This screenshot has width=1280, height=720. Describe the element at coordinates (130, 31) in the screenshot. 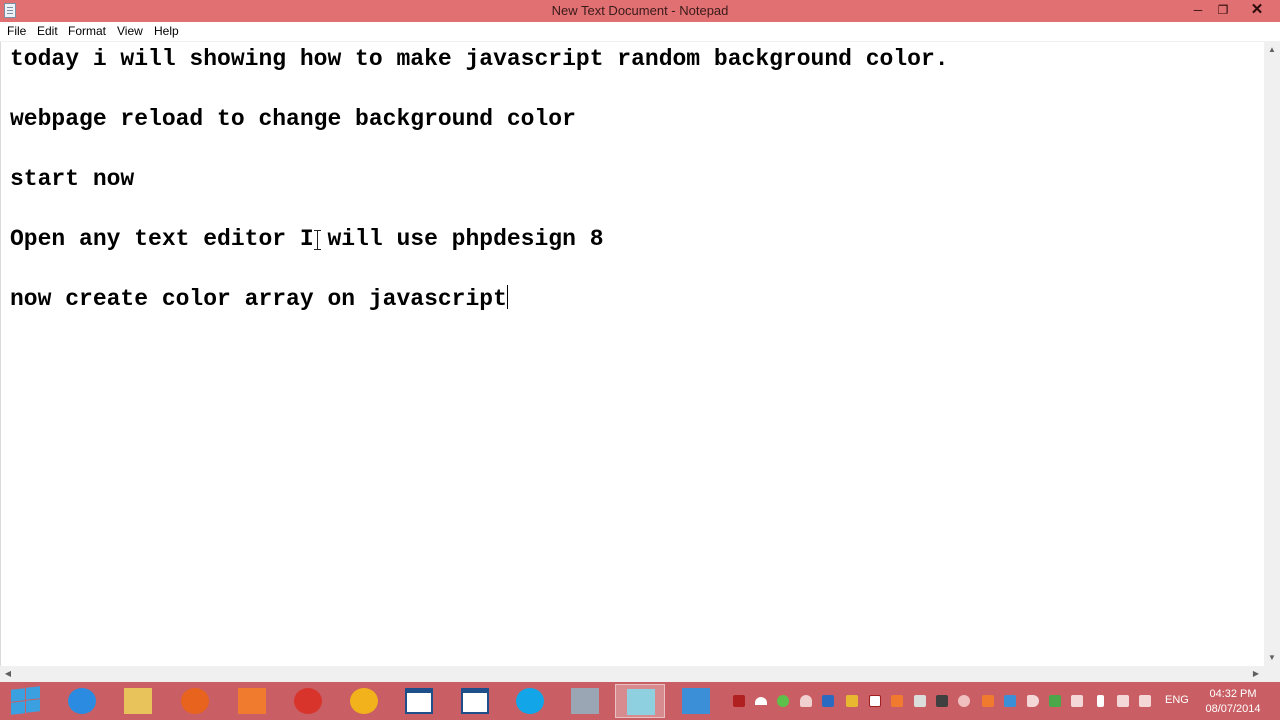

I see `menu-view: View` at that location.